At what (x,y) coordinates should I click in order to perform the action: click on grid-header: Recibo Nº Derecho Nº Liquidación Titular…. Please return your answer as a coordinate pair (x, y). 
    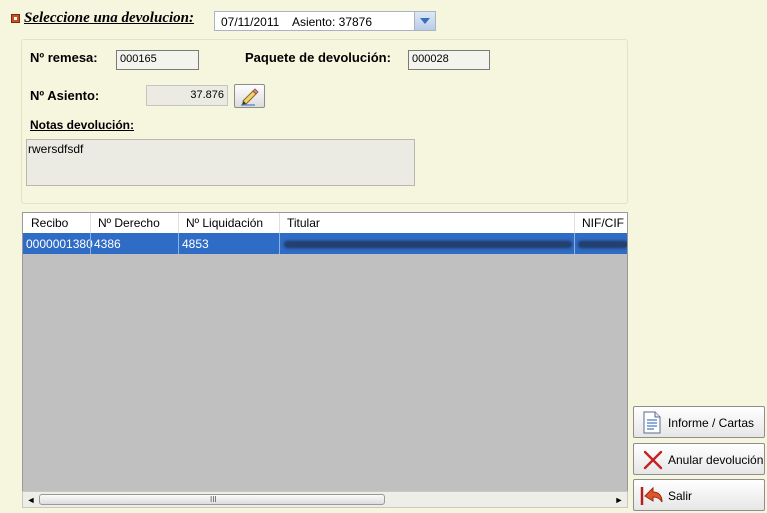
    Looking at the image, I should click on (325, 223).